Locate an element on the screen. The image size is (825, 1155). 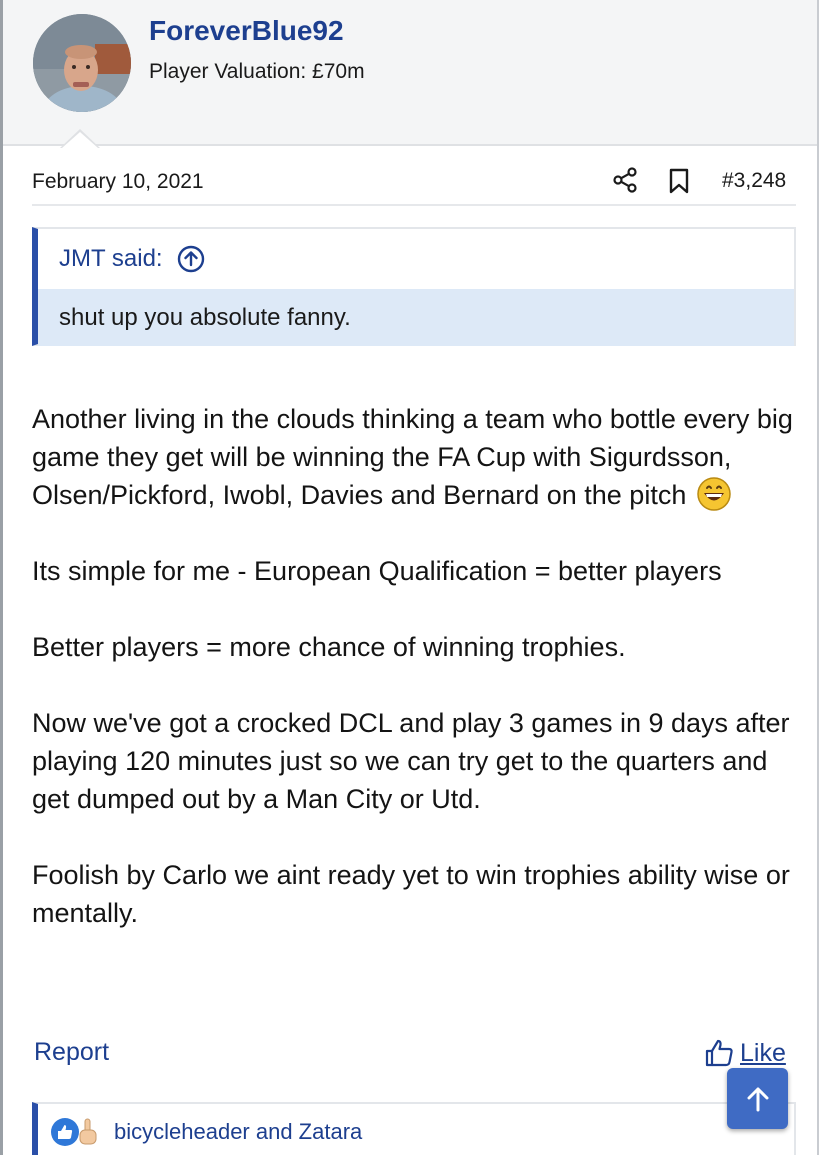
arrow-up-circle-icon is located at coordinates (191, 259).